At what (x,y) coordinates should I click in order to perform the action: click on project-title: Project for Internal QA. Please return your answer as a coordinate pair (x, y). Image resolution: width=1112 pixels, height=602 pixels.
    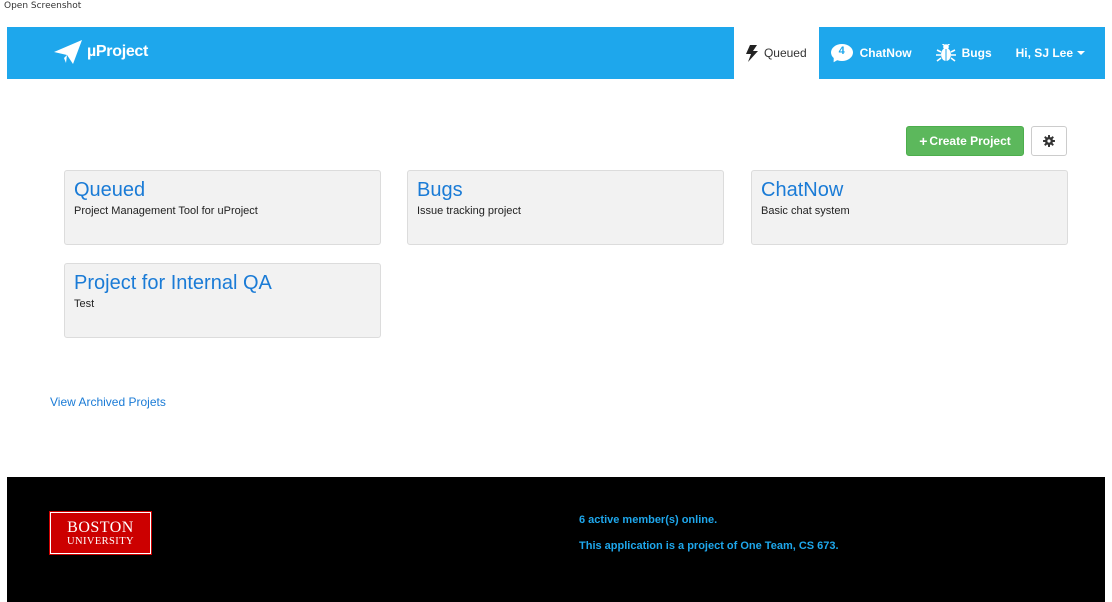
    Looking at the image, I should click on (222, 283).